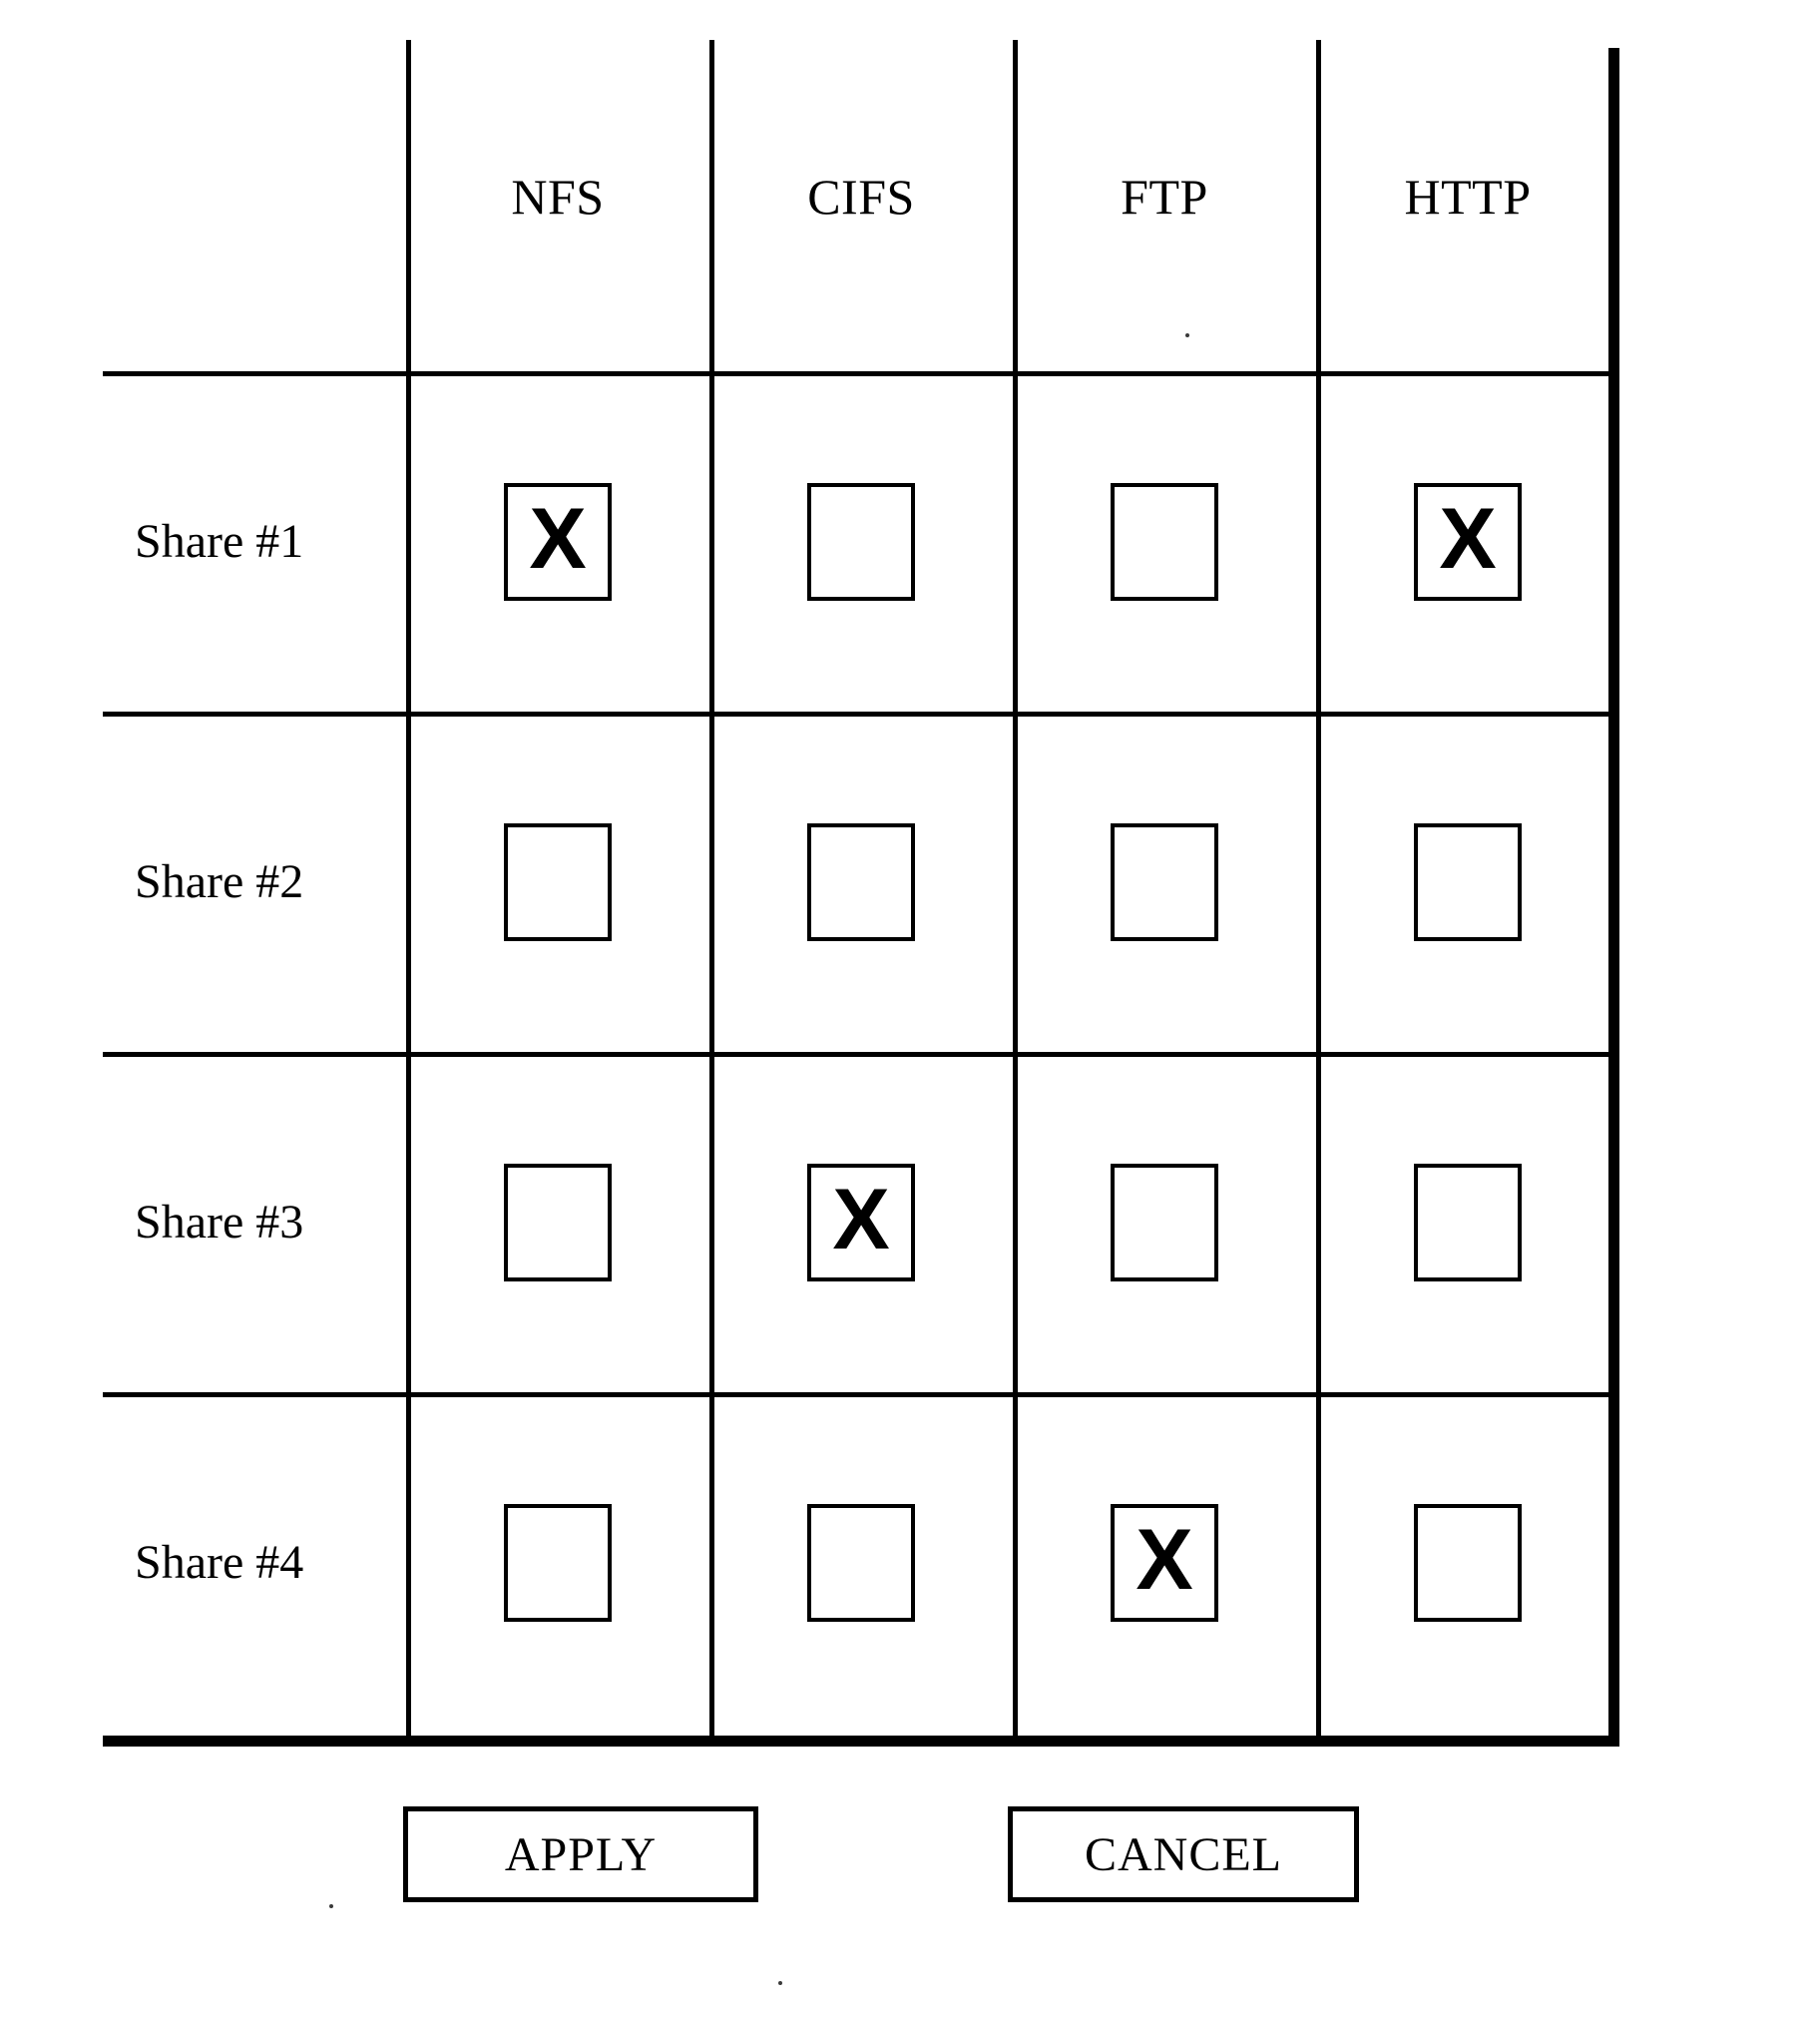 This screenshot has height=2018, width=1820. Describe the element at coordinates (861, 1742) in the screenshot. I see `table-bottom-border` at that location.